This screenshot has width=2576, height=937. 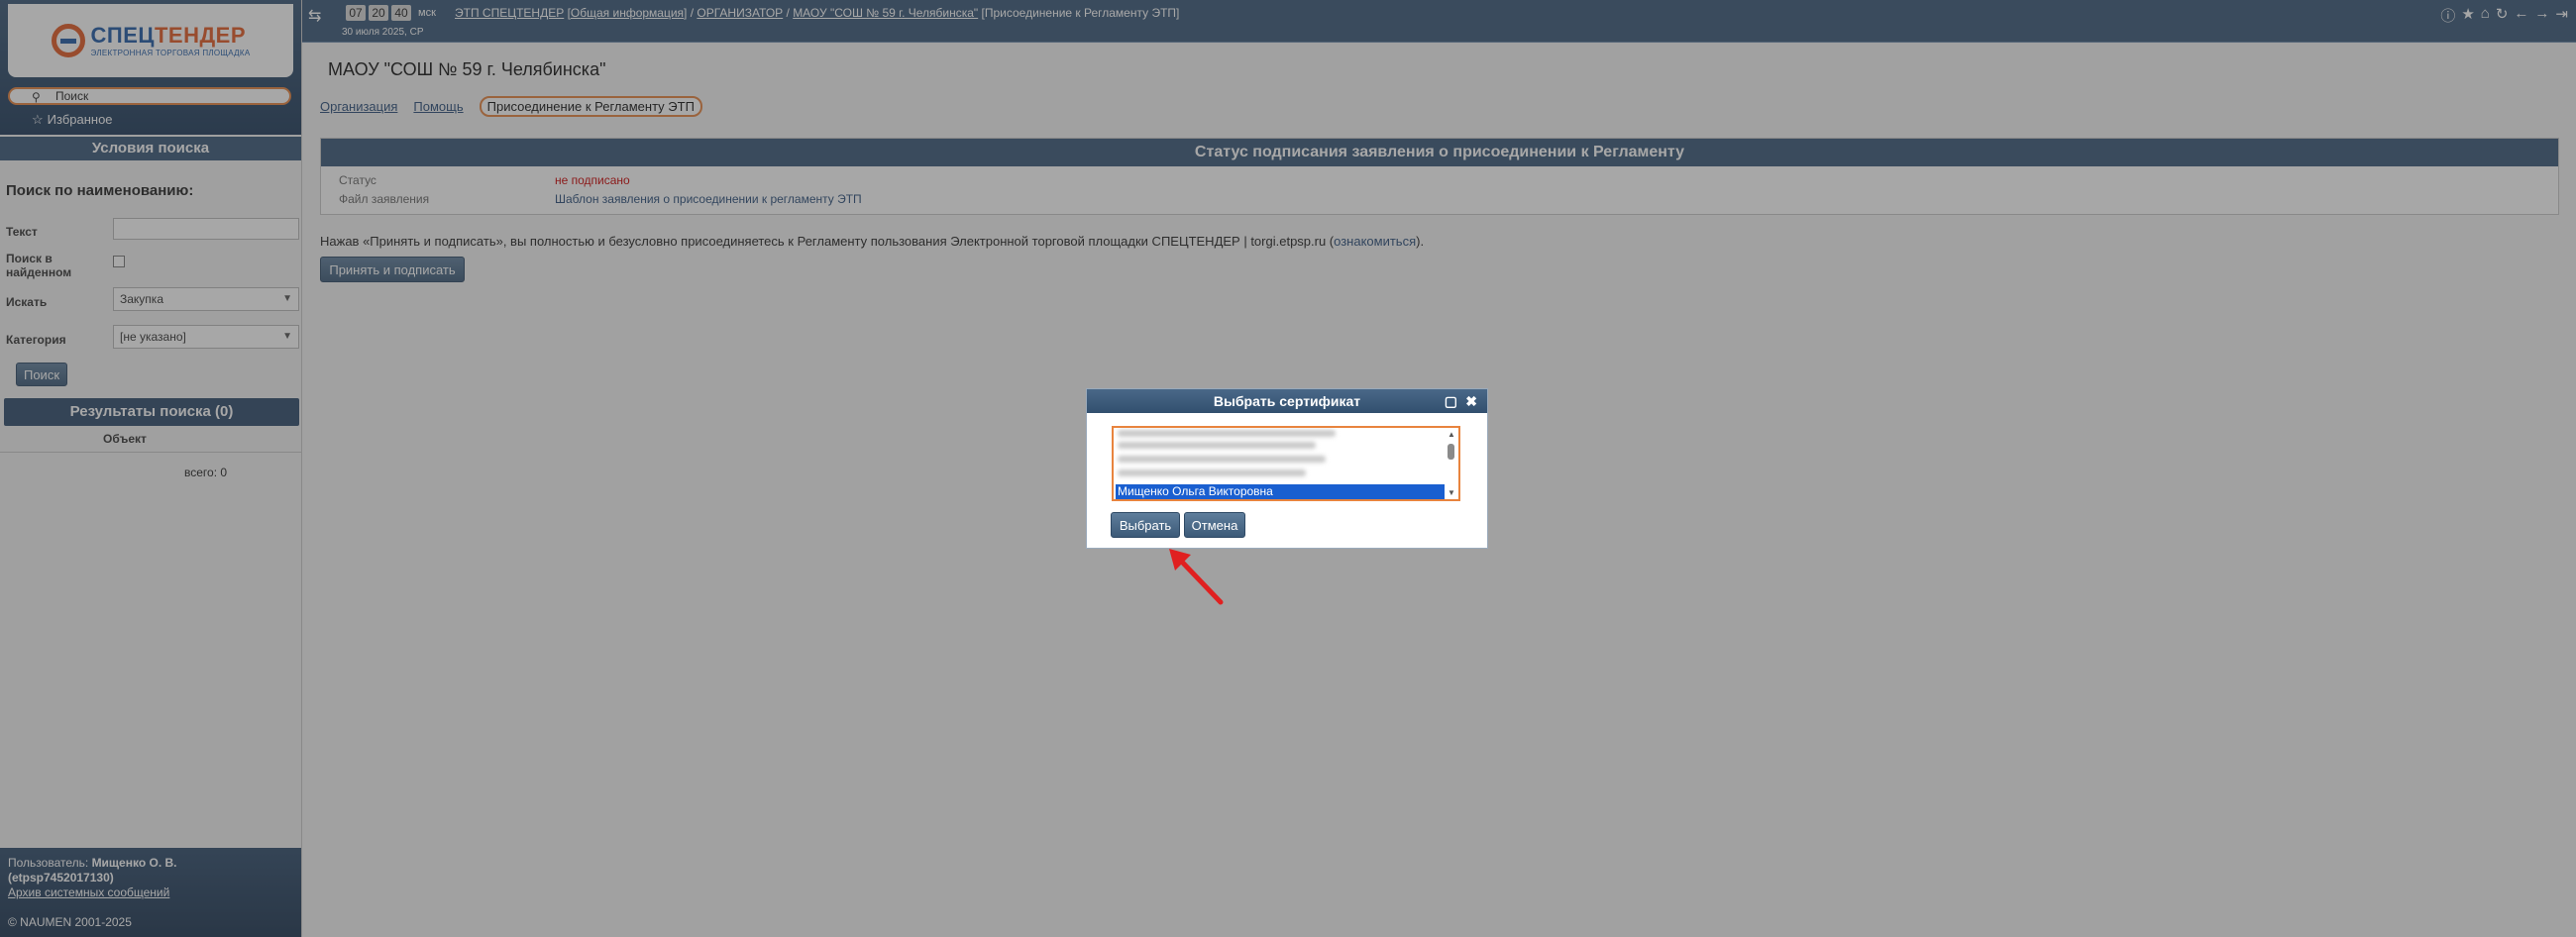 What do you see at coordinates (1451, 464) in the screenshot?
I see `list-scrollbar: ▲ ▼` at bounding box center [1451, 464].